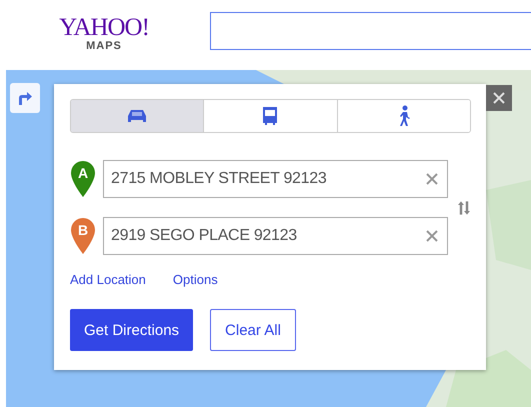  I want to click on directions-icon, so click(25, 98).